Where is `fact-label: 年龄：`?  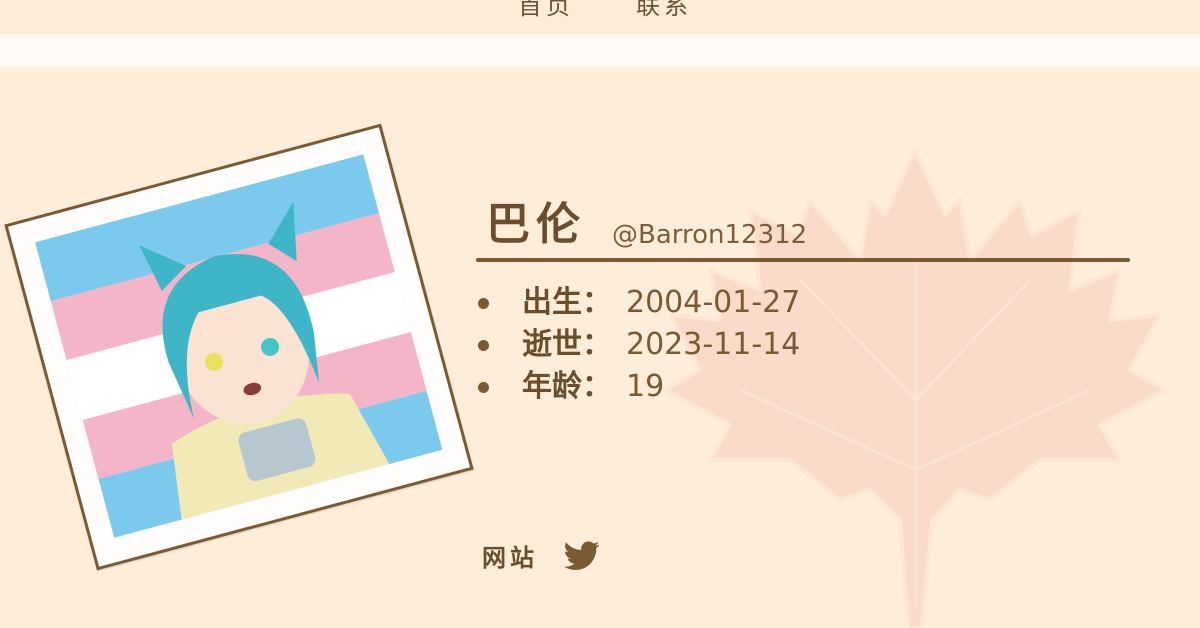
fact-label: 年龄： is located at coordinates (567, 386).